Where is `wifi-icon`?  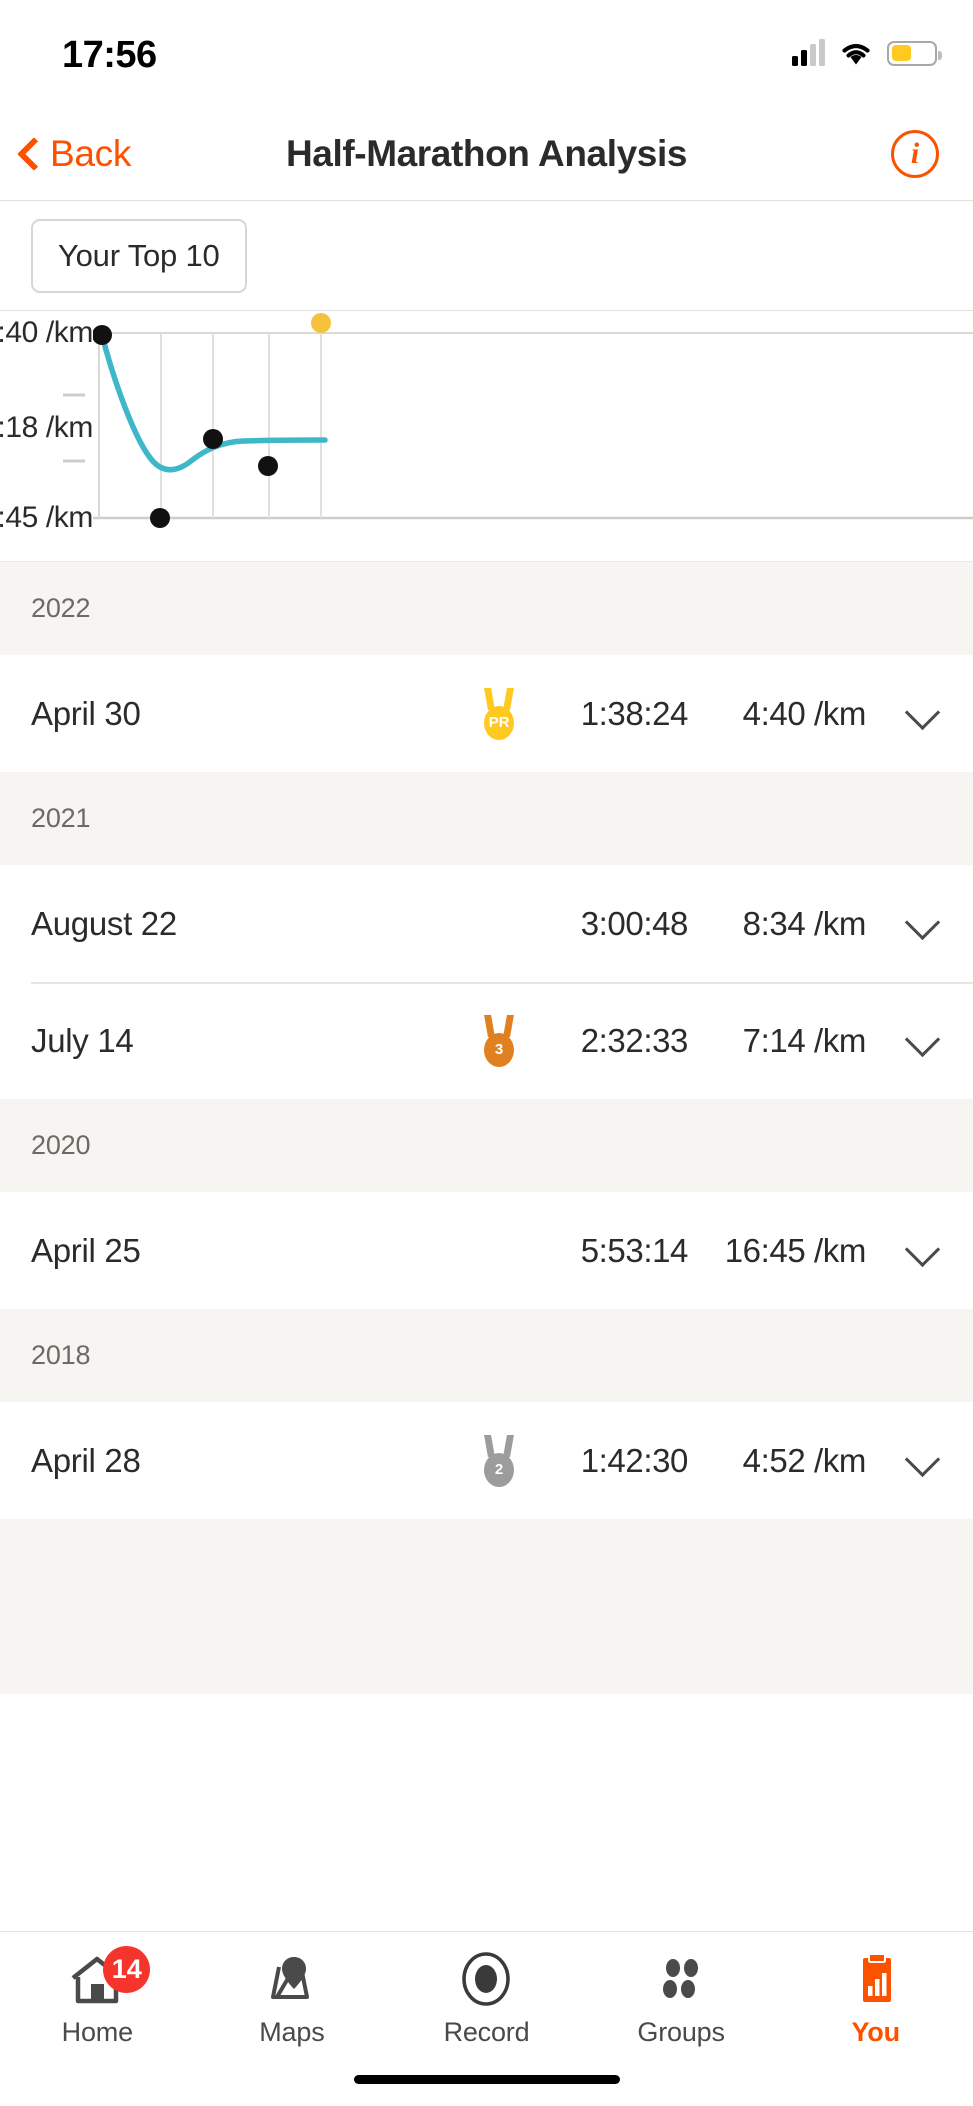
wifi-icon is located at coordinates (856, 53).